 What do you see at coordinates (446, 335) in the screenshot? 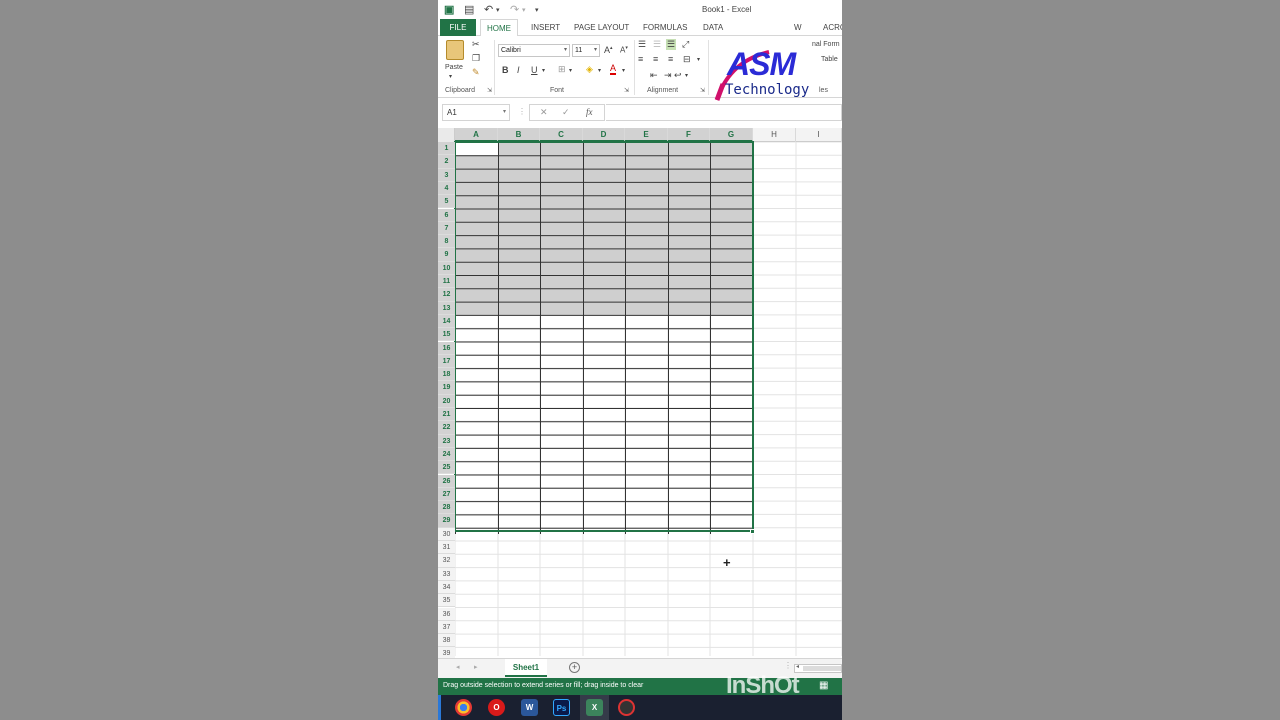
I see `row-header-15: 15` at bounding box center [446, 335].